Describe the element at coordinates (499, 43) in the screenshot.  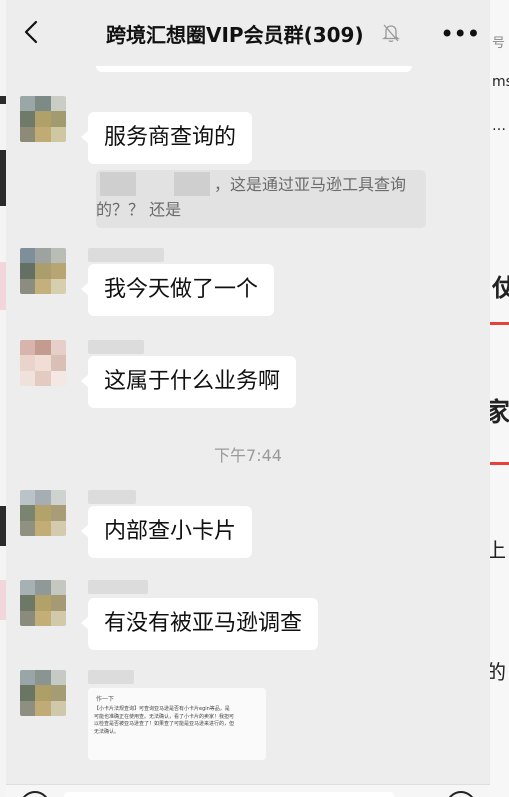
I see `bg-fragment: 号` at that location.